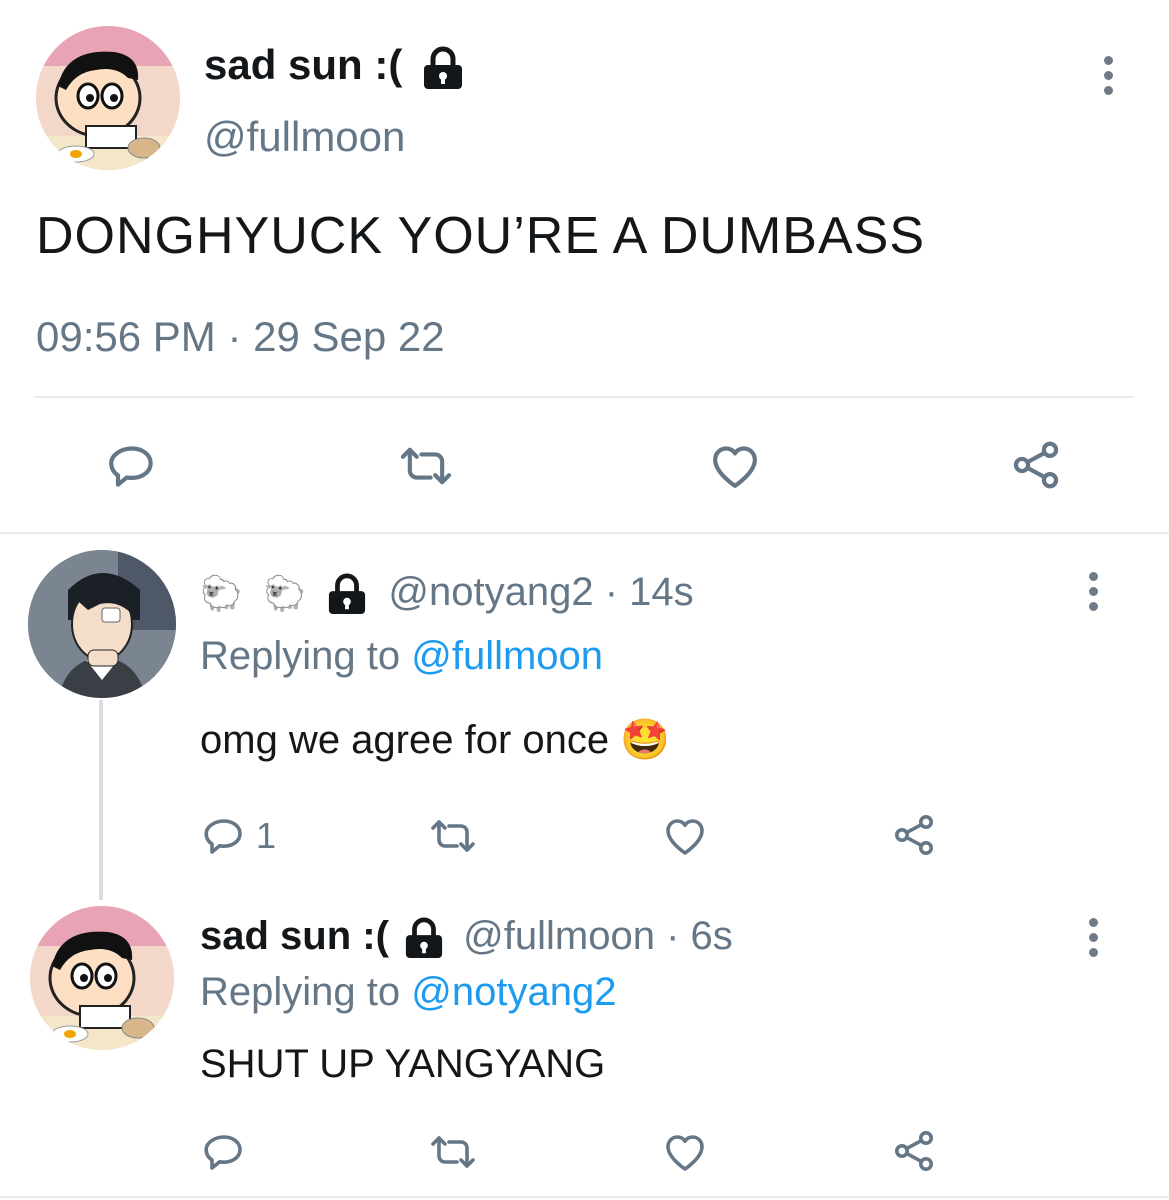  Describe the element at coordinates (403, 1064) in the screenshot. I see `tweet-text: SHUT UP YANGYANG` at that location.